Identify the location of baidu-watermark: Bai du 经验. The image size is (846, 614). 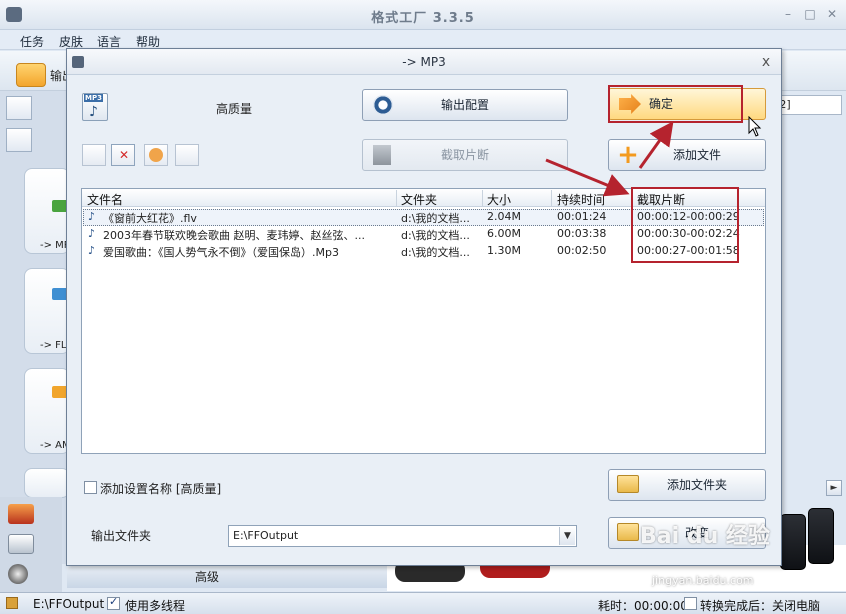
(705, 536).